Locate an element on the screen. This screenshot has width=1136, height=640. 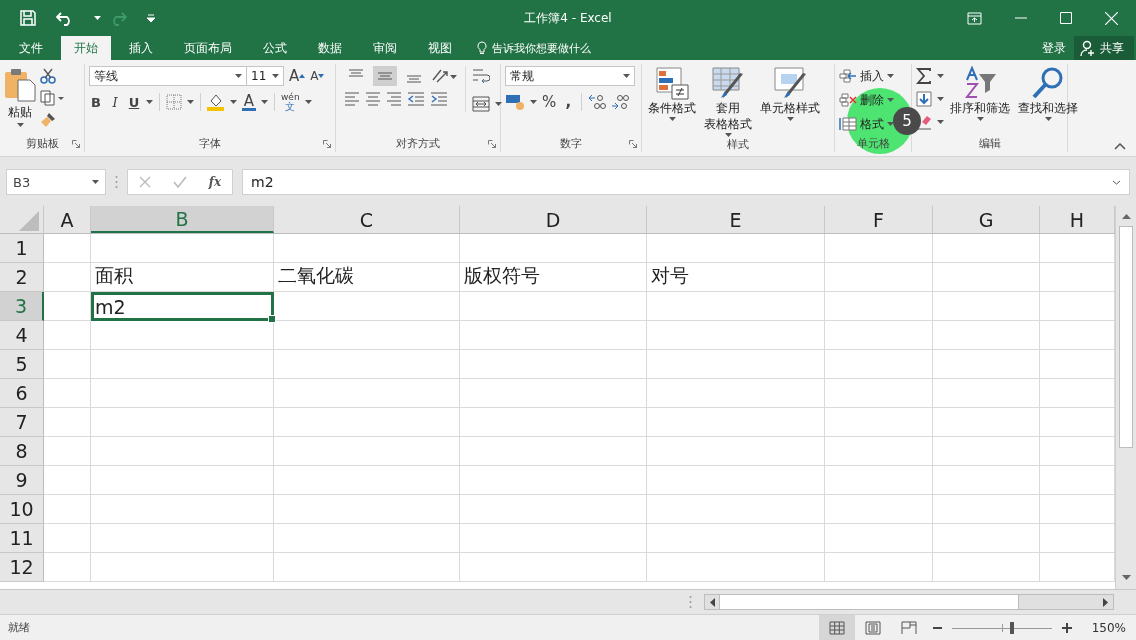
font-style-button: U is located at coordinates (134, 102).